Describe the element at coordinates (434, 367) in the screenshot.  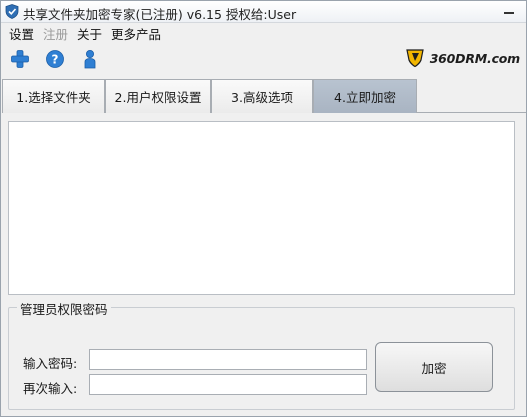
I see `encrypt-button: 加密` at that location.